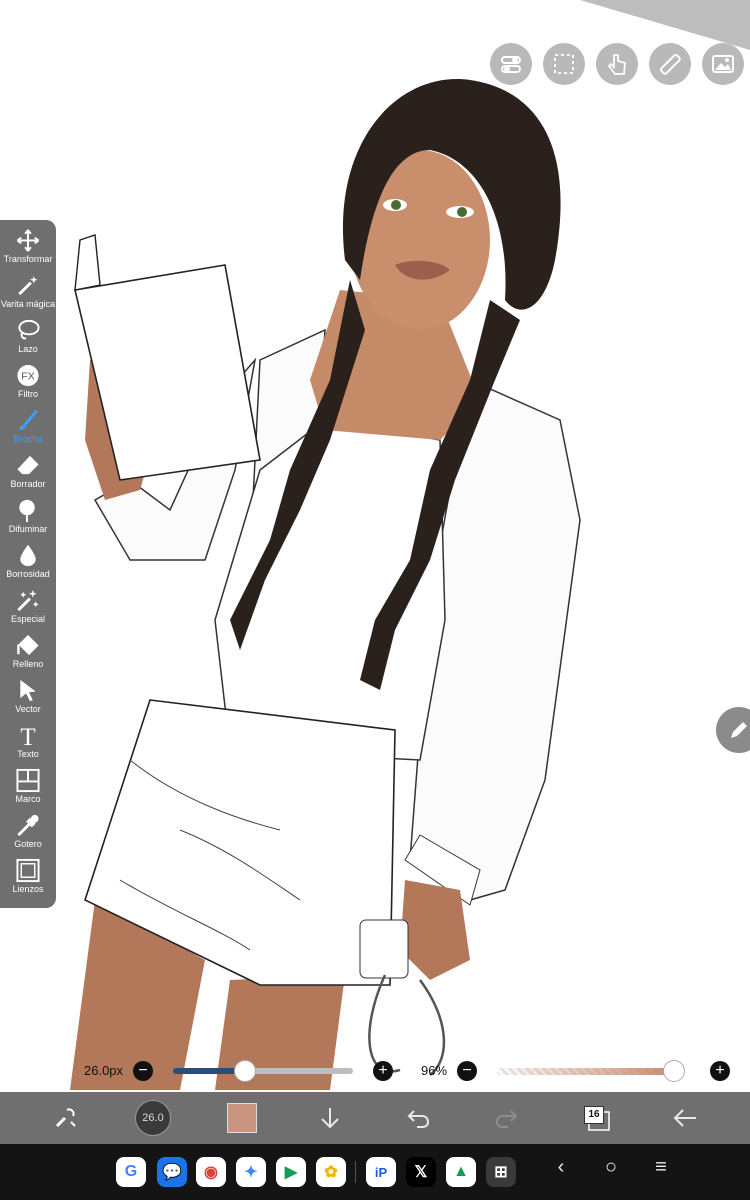 The width and height of the screenshot is (750, 1200). I want to click on reference-image-button, so click(723, 64).